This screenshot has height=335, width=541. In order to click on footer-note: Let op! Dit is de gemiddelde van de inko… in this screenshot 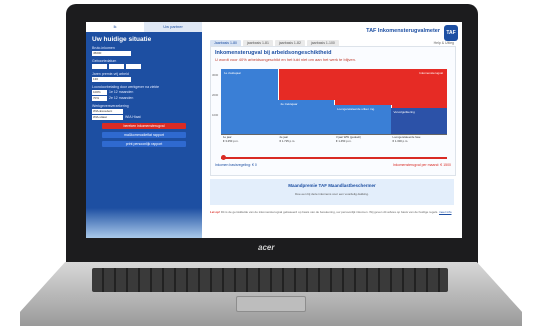, I will do `click(332, 212)`.